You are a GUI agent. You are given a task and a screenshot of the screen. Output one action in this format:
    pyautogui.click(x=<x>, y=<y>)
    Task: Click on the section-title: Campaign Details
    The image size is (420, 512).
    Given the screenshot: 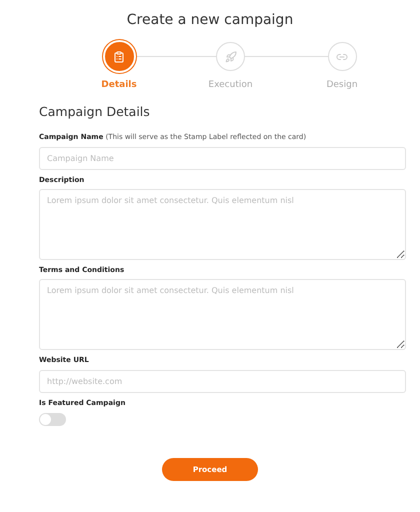 What is the action you would take?
    pyautogui.click(x=95, y=111)
    